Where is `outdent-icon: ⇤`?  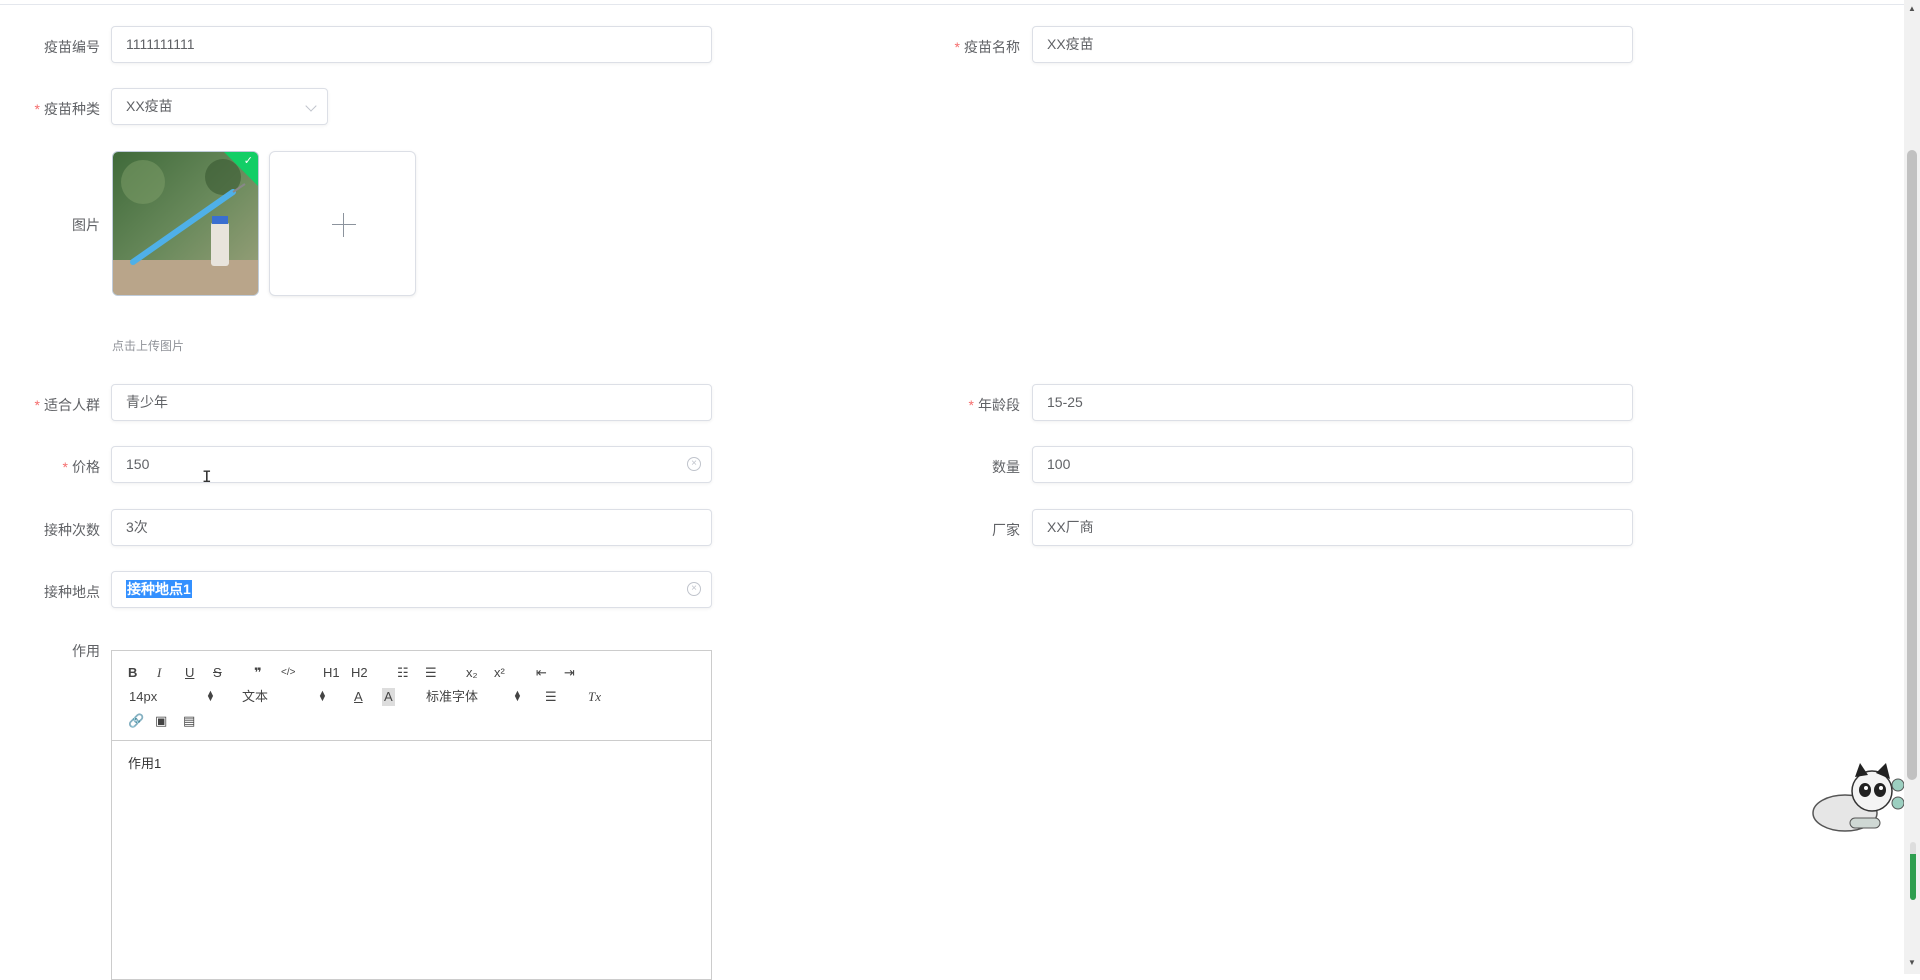
outdent-icon: ⇤ is located at coordinates (541, 673).